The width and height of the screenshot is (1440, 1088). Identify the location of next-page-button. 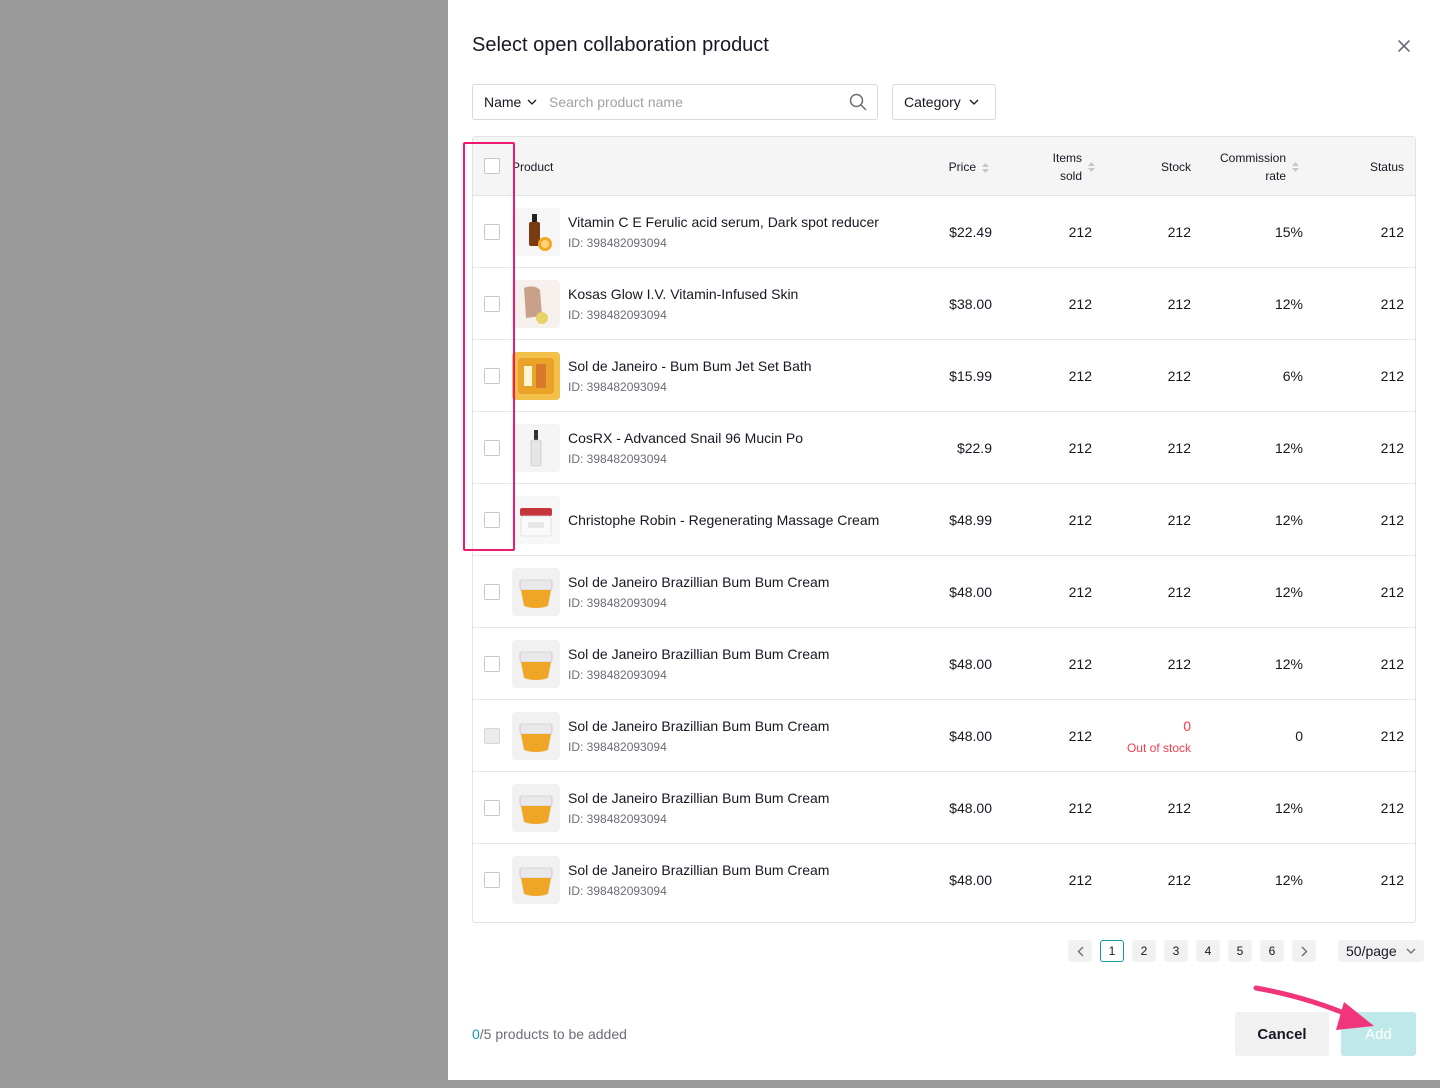
(1304, 951).